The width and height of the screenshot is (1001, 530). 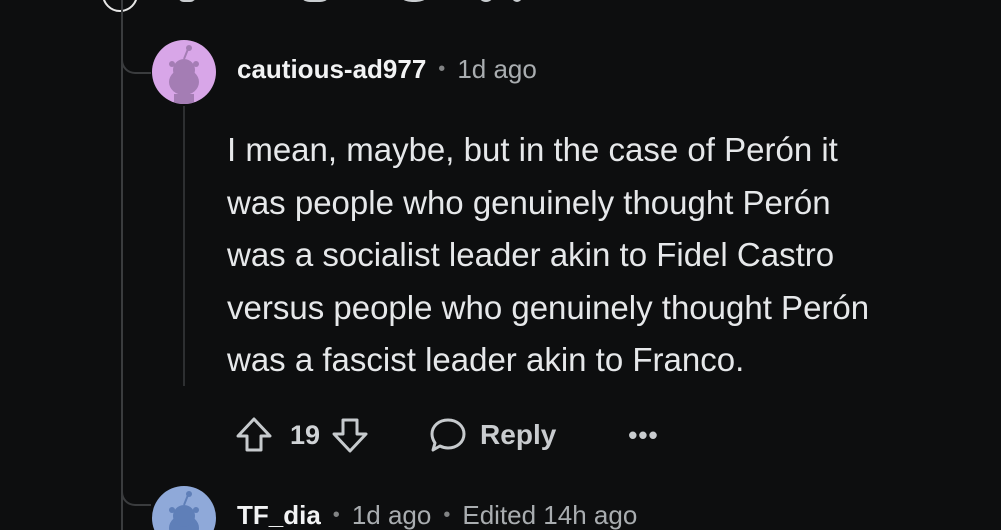 What do you see at coordinates (331, 69) in the screenshot?
I see `username: cautious-ad977` at bounding box center [331, 69].